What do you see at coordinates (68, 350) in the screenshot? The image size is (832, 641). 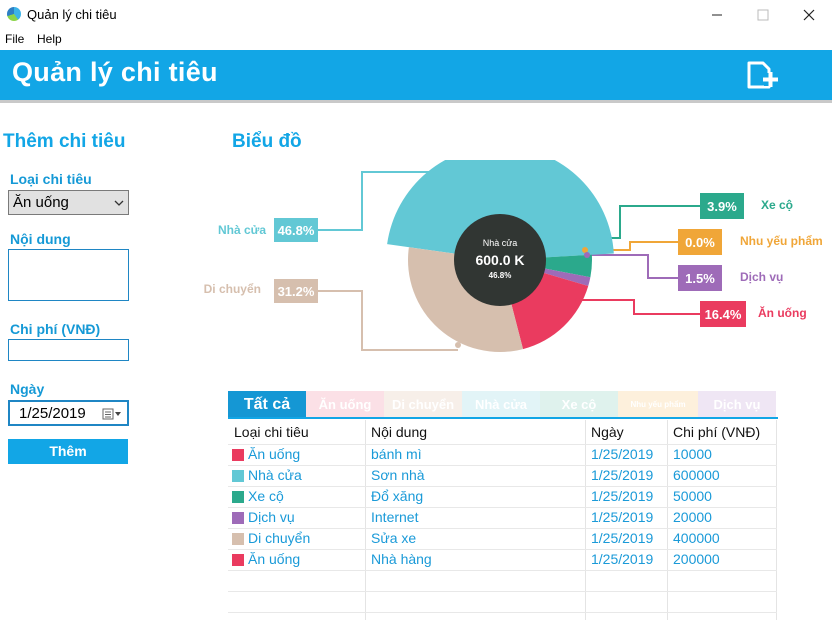 I see `cost-input` at bounding box center [68, 350].